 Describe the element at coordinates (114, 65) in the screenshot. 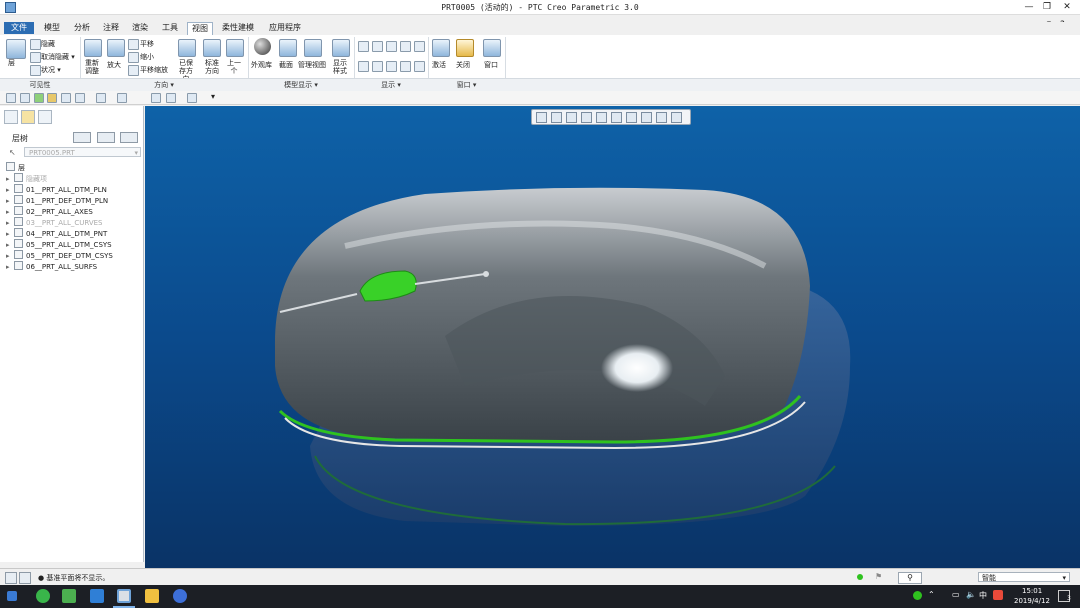

I see `zoom-in-button: 放大` at that location.